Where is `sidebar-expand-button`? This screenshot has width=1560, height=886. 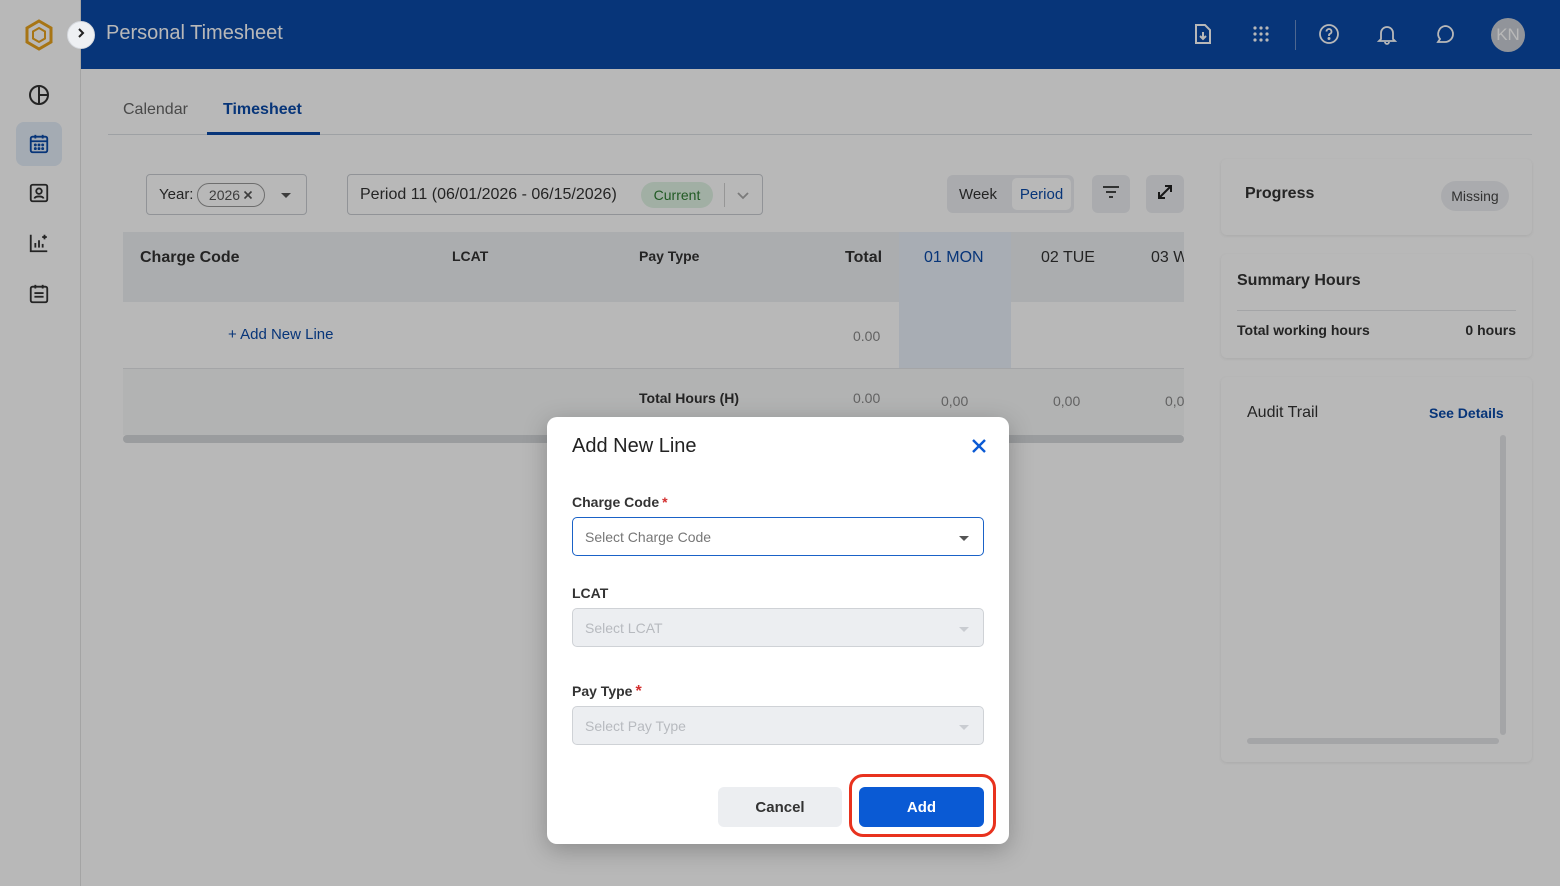 sidebar-expand-button is located at coordinates (81, 35).